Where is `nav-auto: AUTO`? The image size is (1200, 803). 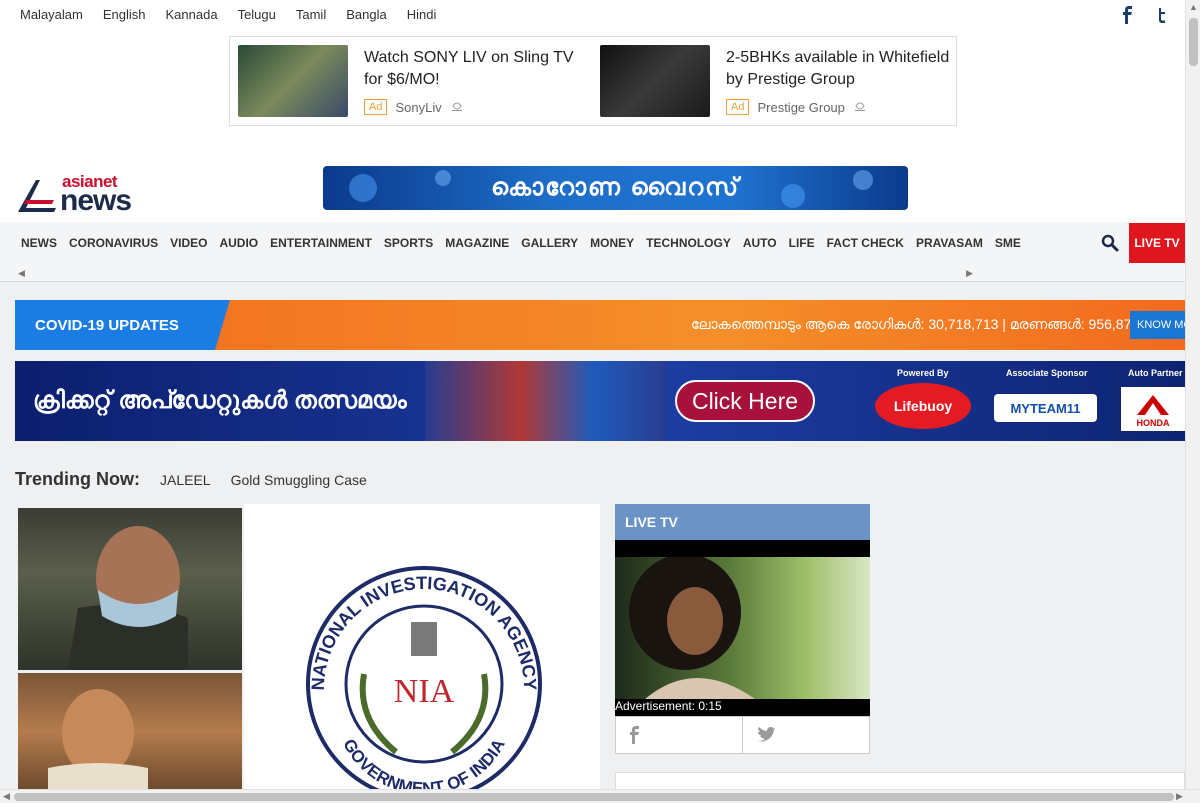
nav-auto: AUTO is located at coordinates (760, 243).